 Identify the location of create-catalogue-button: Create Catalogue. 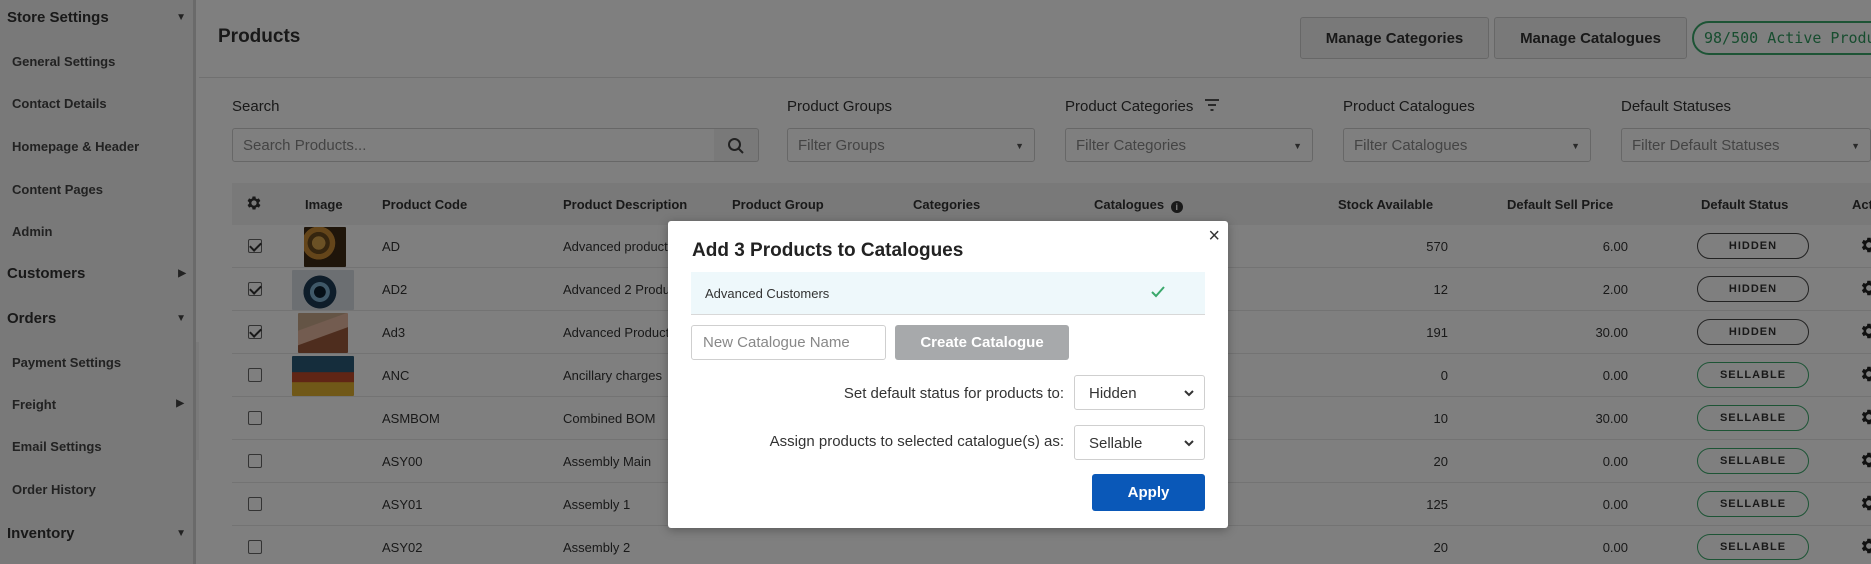
(982, 342).